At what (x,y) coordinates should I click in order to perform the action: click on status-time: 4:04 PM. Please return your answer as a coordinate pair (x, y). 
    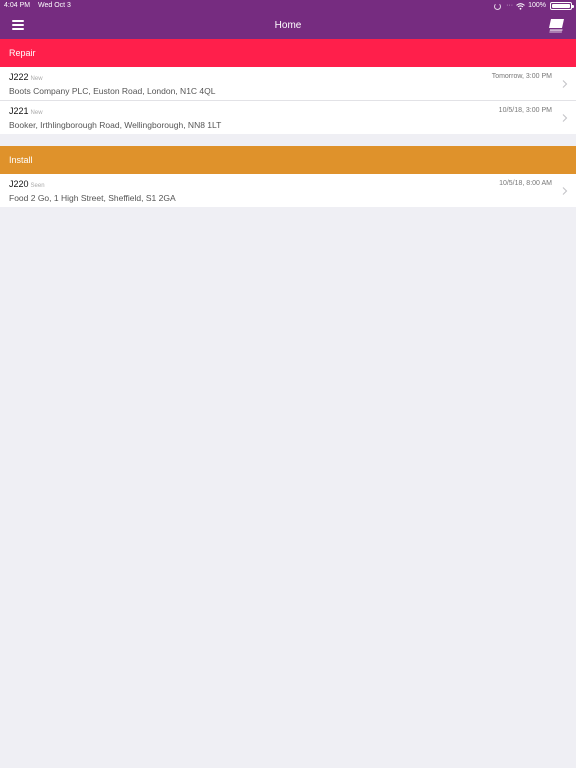
    Looking at the image, I should click on (17, 5).